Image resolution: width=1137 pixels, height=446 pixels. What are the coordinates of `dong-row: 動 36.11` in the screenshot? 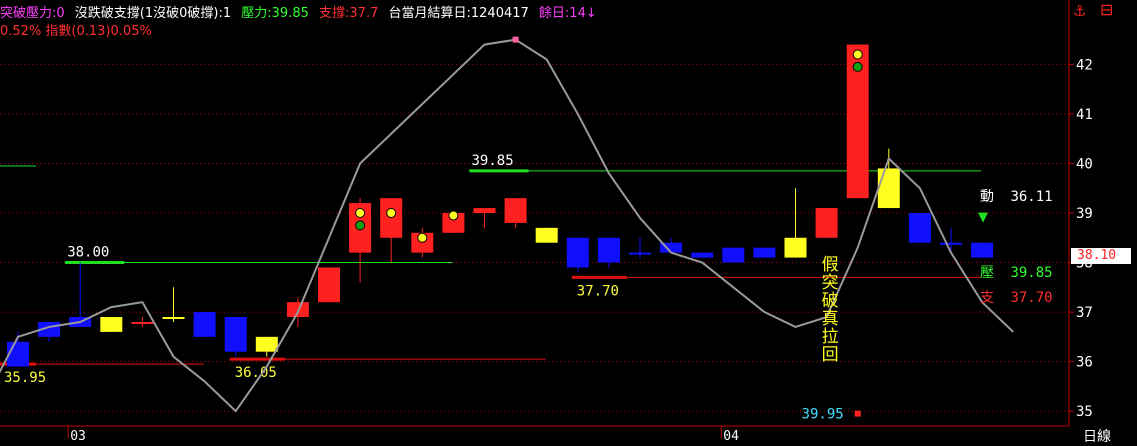 It's located at (1016, 196).